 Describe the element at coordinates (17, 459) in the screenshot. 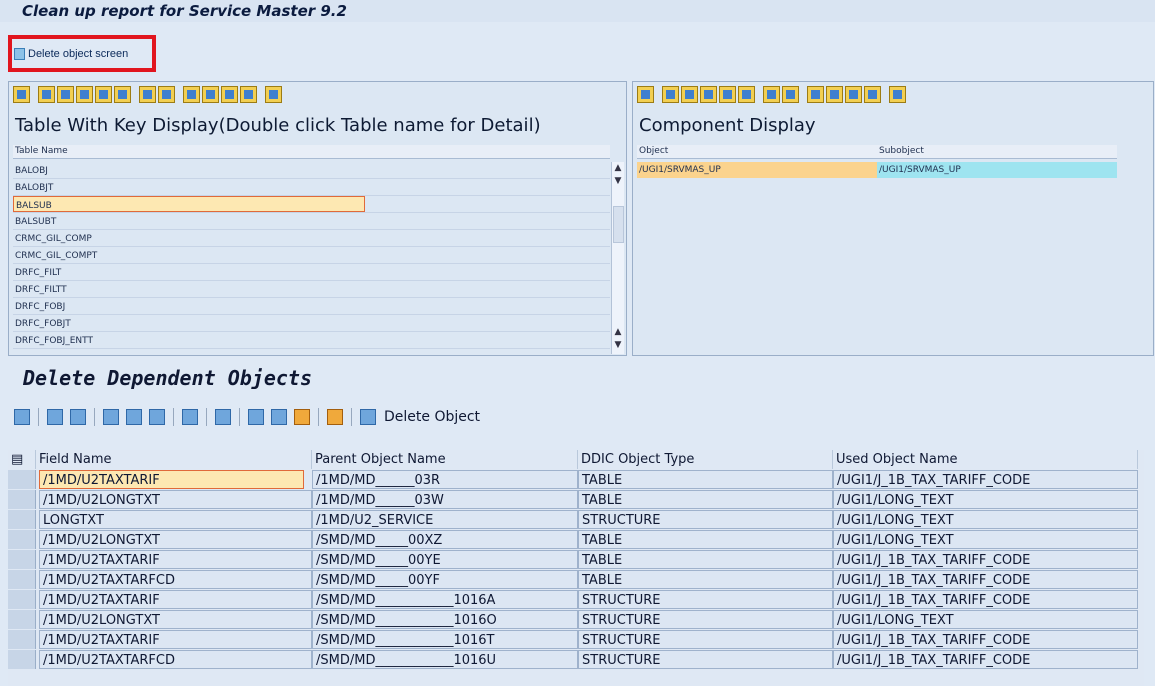

I see `column-select-icon: ▤` at that location.